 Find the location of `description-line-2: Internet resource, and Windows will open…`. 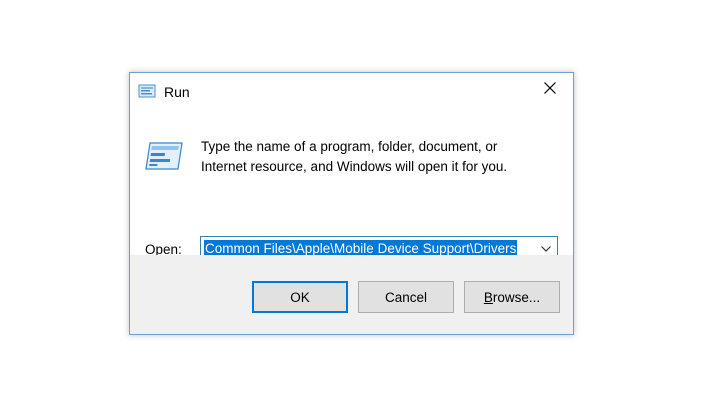

description-line-2: Internet resource, and Windows will open… is located at coordinates (354, 166).